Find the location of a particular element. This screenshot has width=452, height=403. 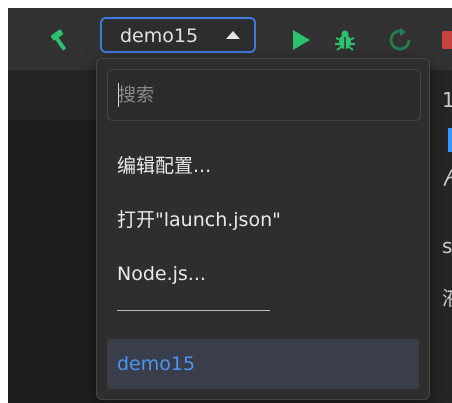

restart-icon is located at coordinates (400, 40).